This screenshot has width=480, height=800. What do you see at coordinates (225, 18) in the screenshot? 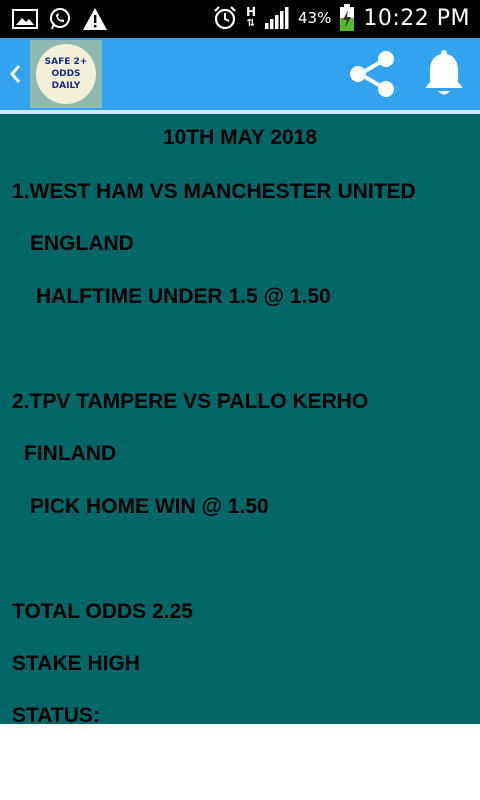
I see `alarm-icon` at bounding box center [225, 18].